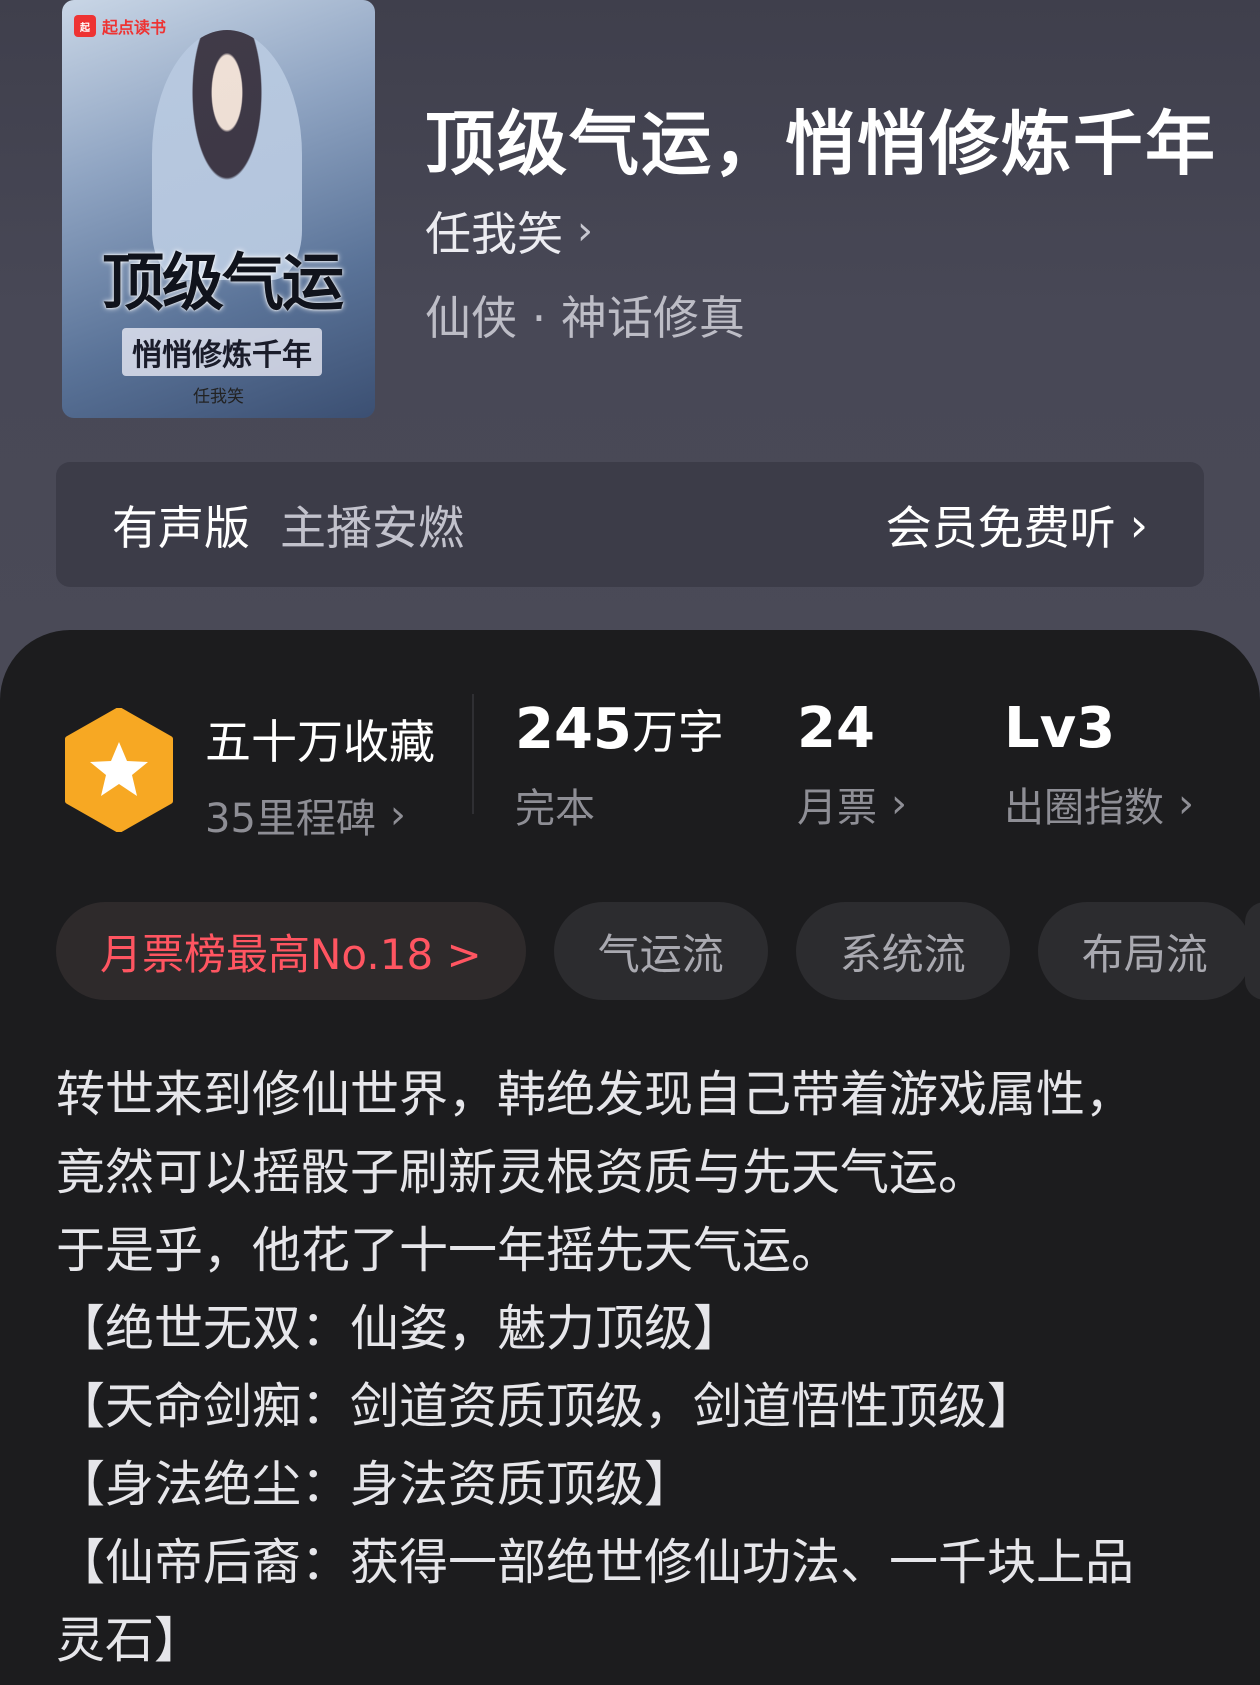 The width and height of the screenshot is (1260, 1685). I want to click on audio-version-bar: 有声版 主播安燃 会员免费听 ›, so click(630, 524).